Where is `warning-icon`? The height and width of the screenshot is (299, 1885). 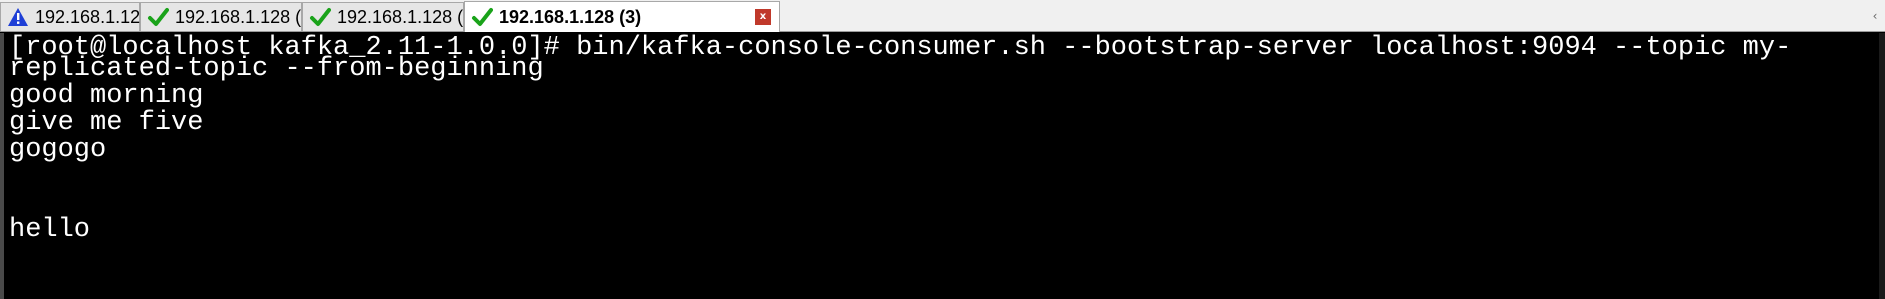 warning-icon is located at coordinates (18, 17).